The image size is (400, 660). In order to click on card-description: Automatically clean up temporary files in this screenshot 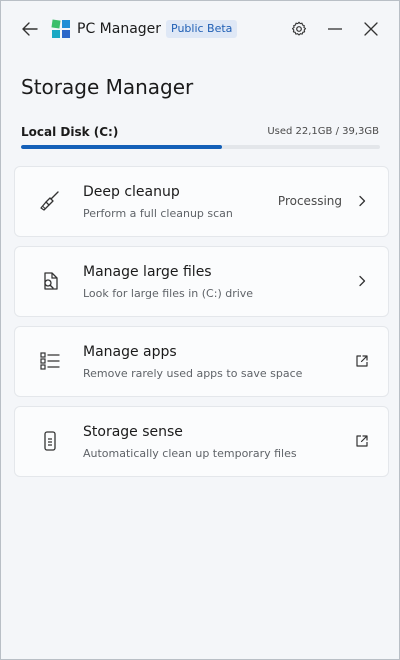, I will do `click(190, 453)`.